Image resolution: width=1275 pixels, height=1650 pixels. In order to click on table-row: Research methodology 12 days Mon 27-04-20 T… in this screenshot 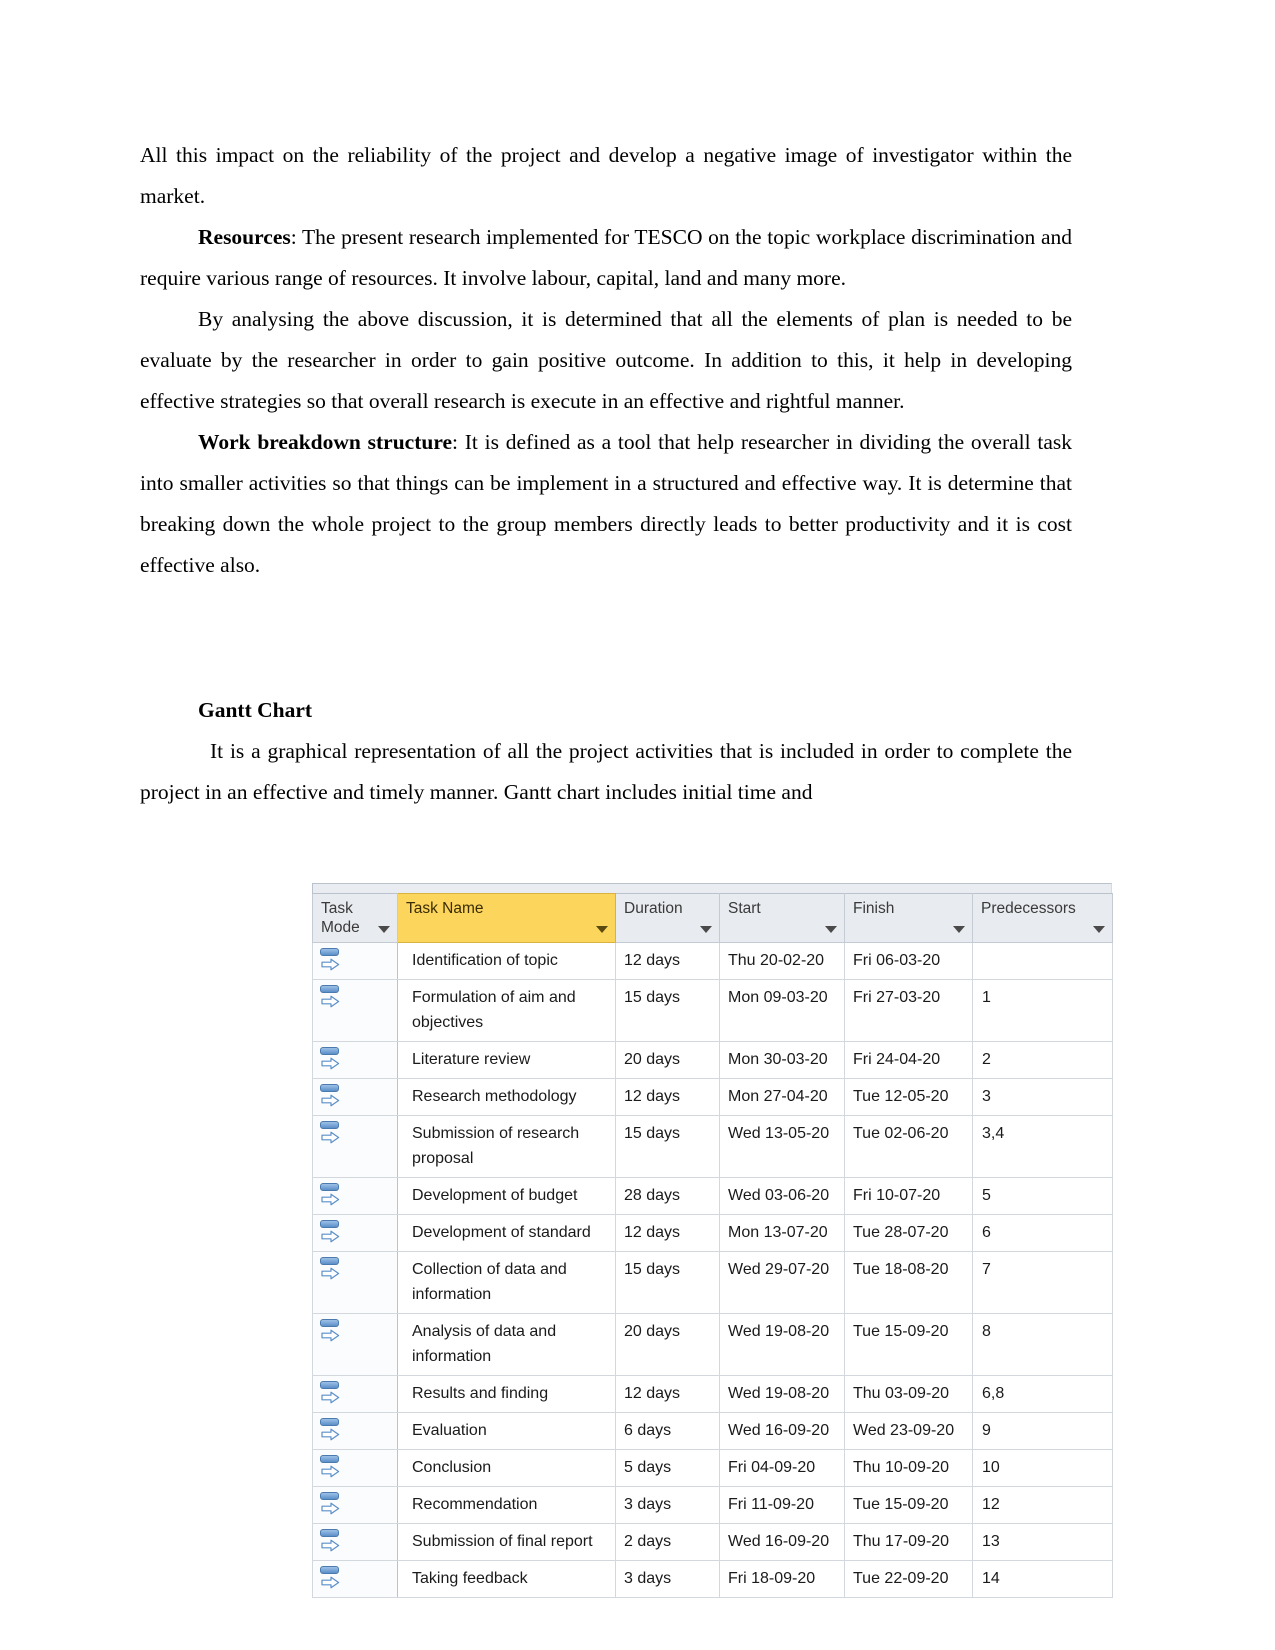, I will do `click(712, 1097)`.